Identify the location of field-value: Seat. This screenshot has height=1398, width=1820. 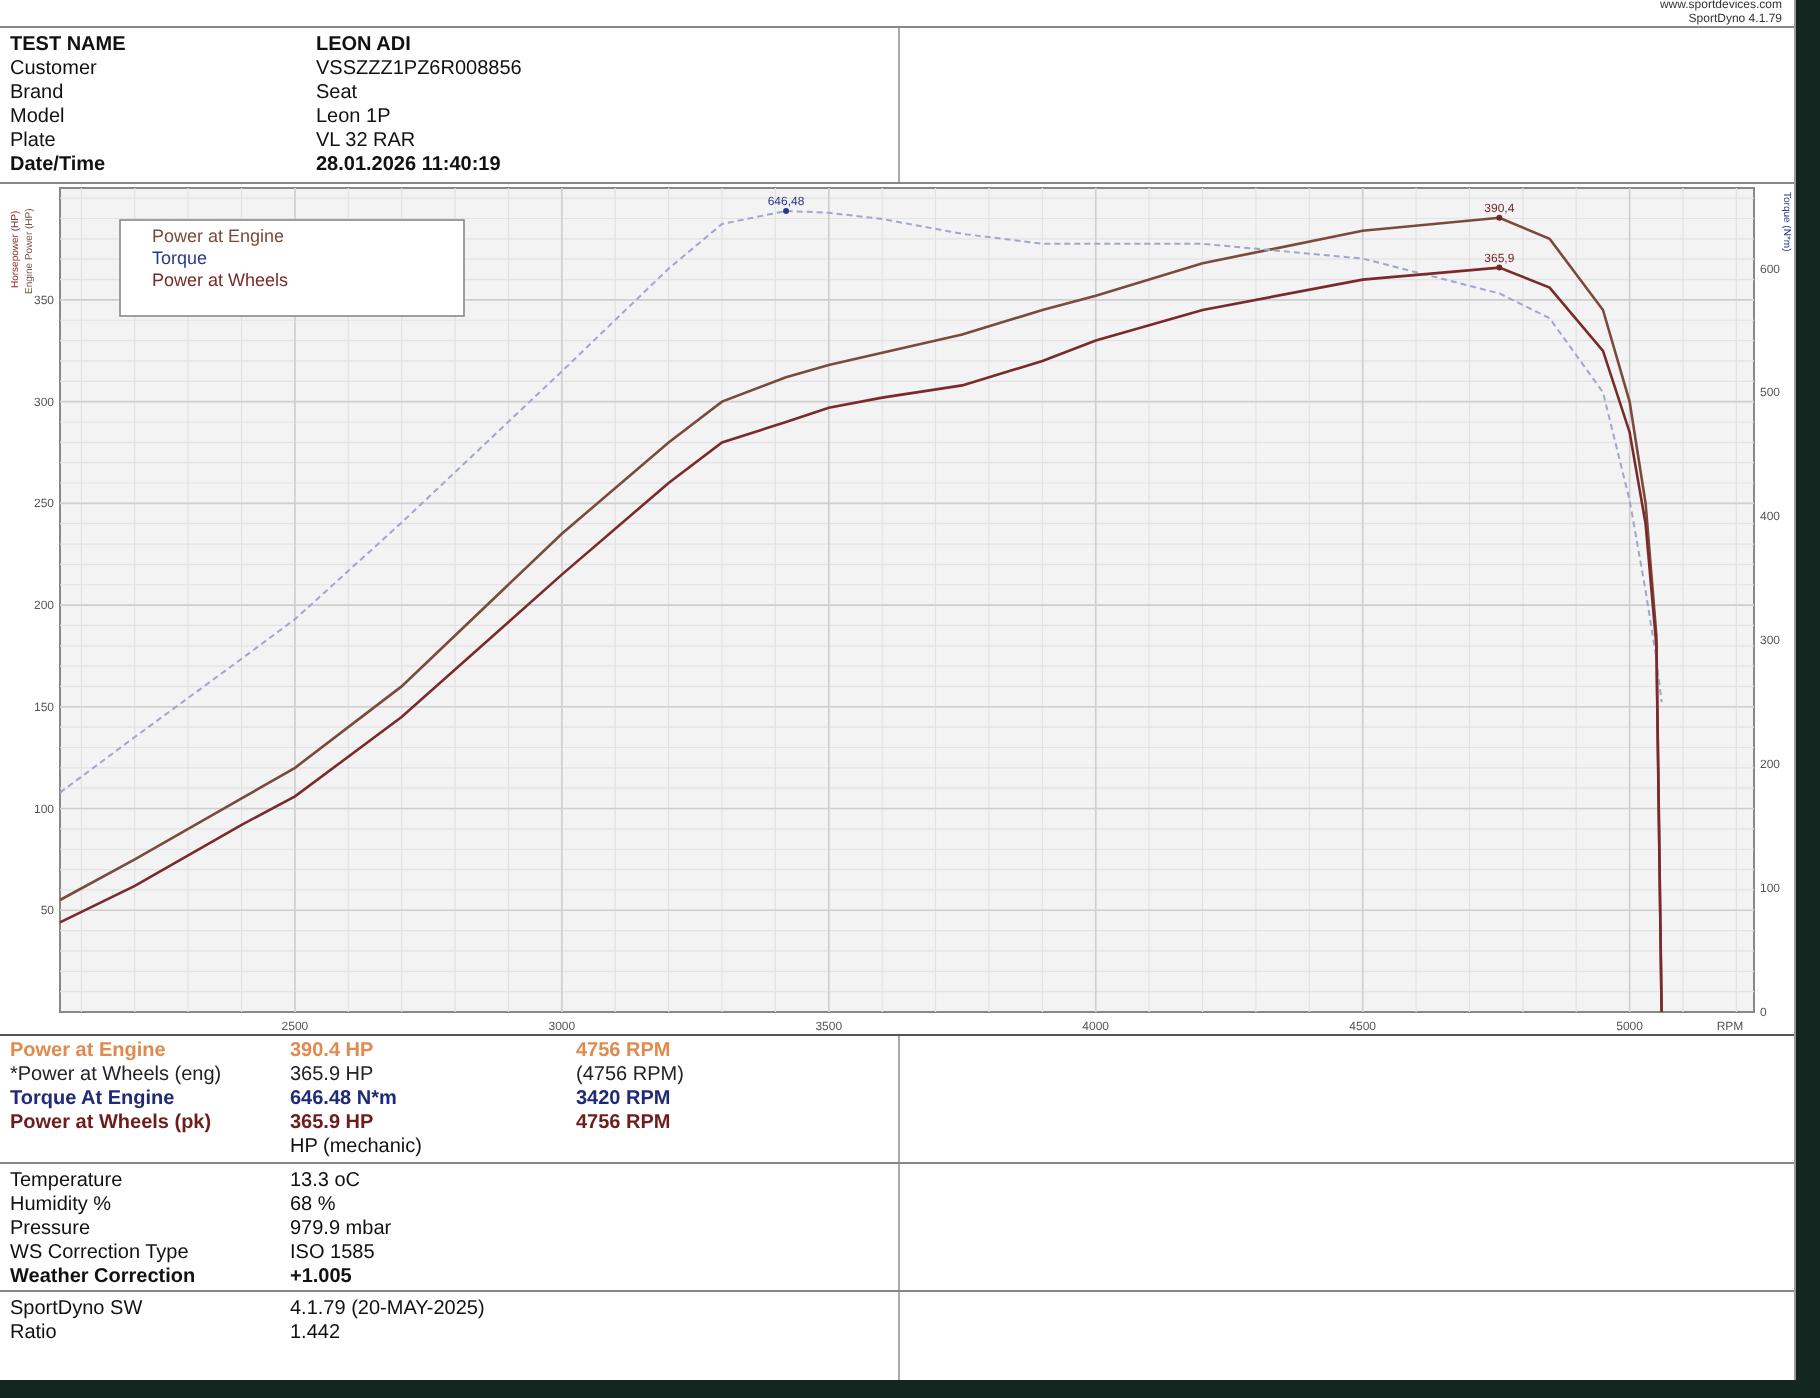
(338, 94).